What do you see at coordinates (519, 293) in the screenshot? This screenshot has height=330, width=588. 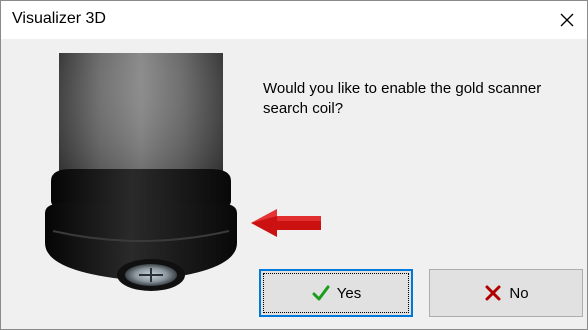 I see `no-label: No` at bounding box center [519, 293].